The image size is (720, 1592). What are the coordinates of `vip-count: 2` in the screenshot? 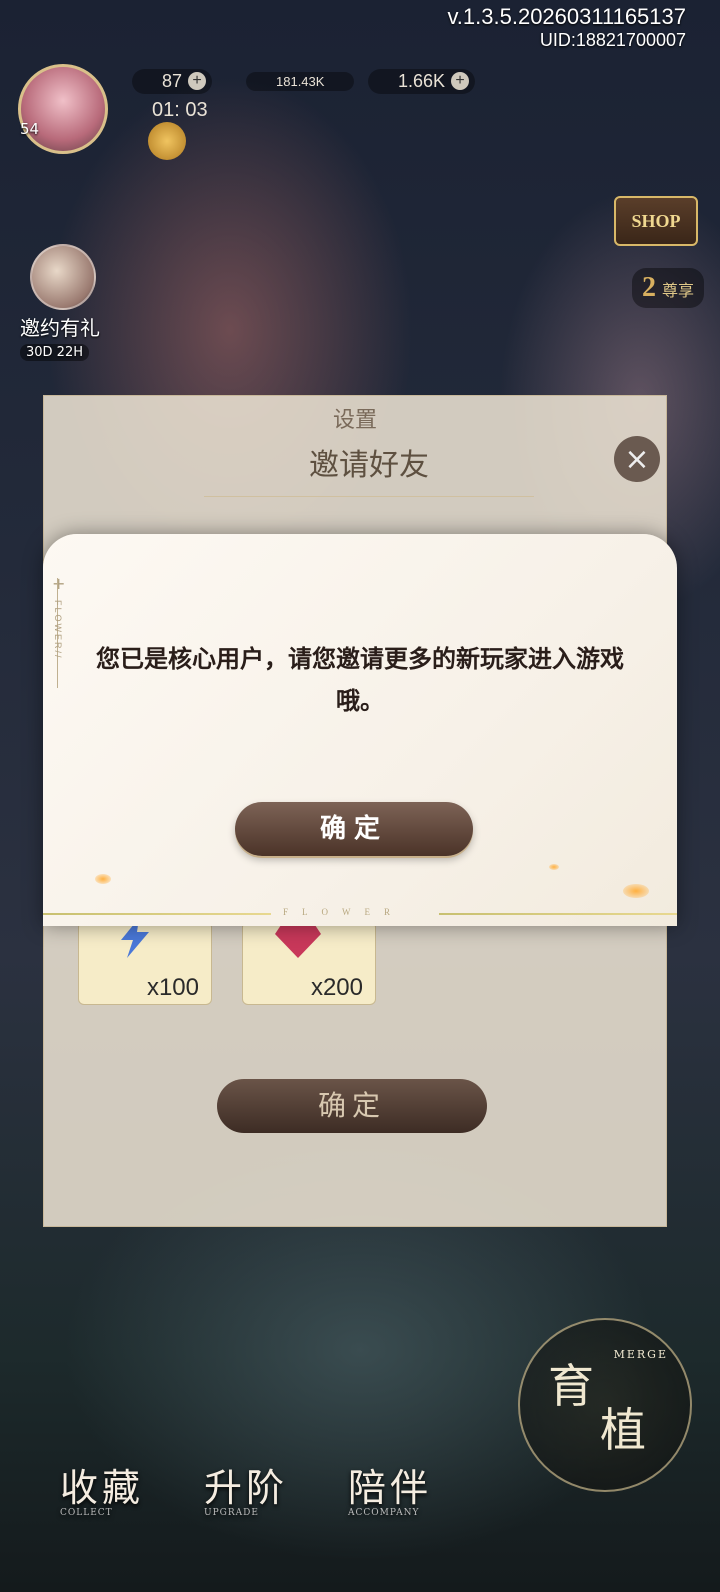 It's located at (648, 287).